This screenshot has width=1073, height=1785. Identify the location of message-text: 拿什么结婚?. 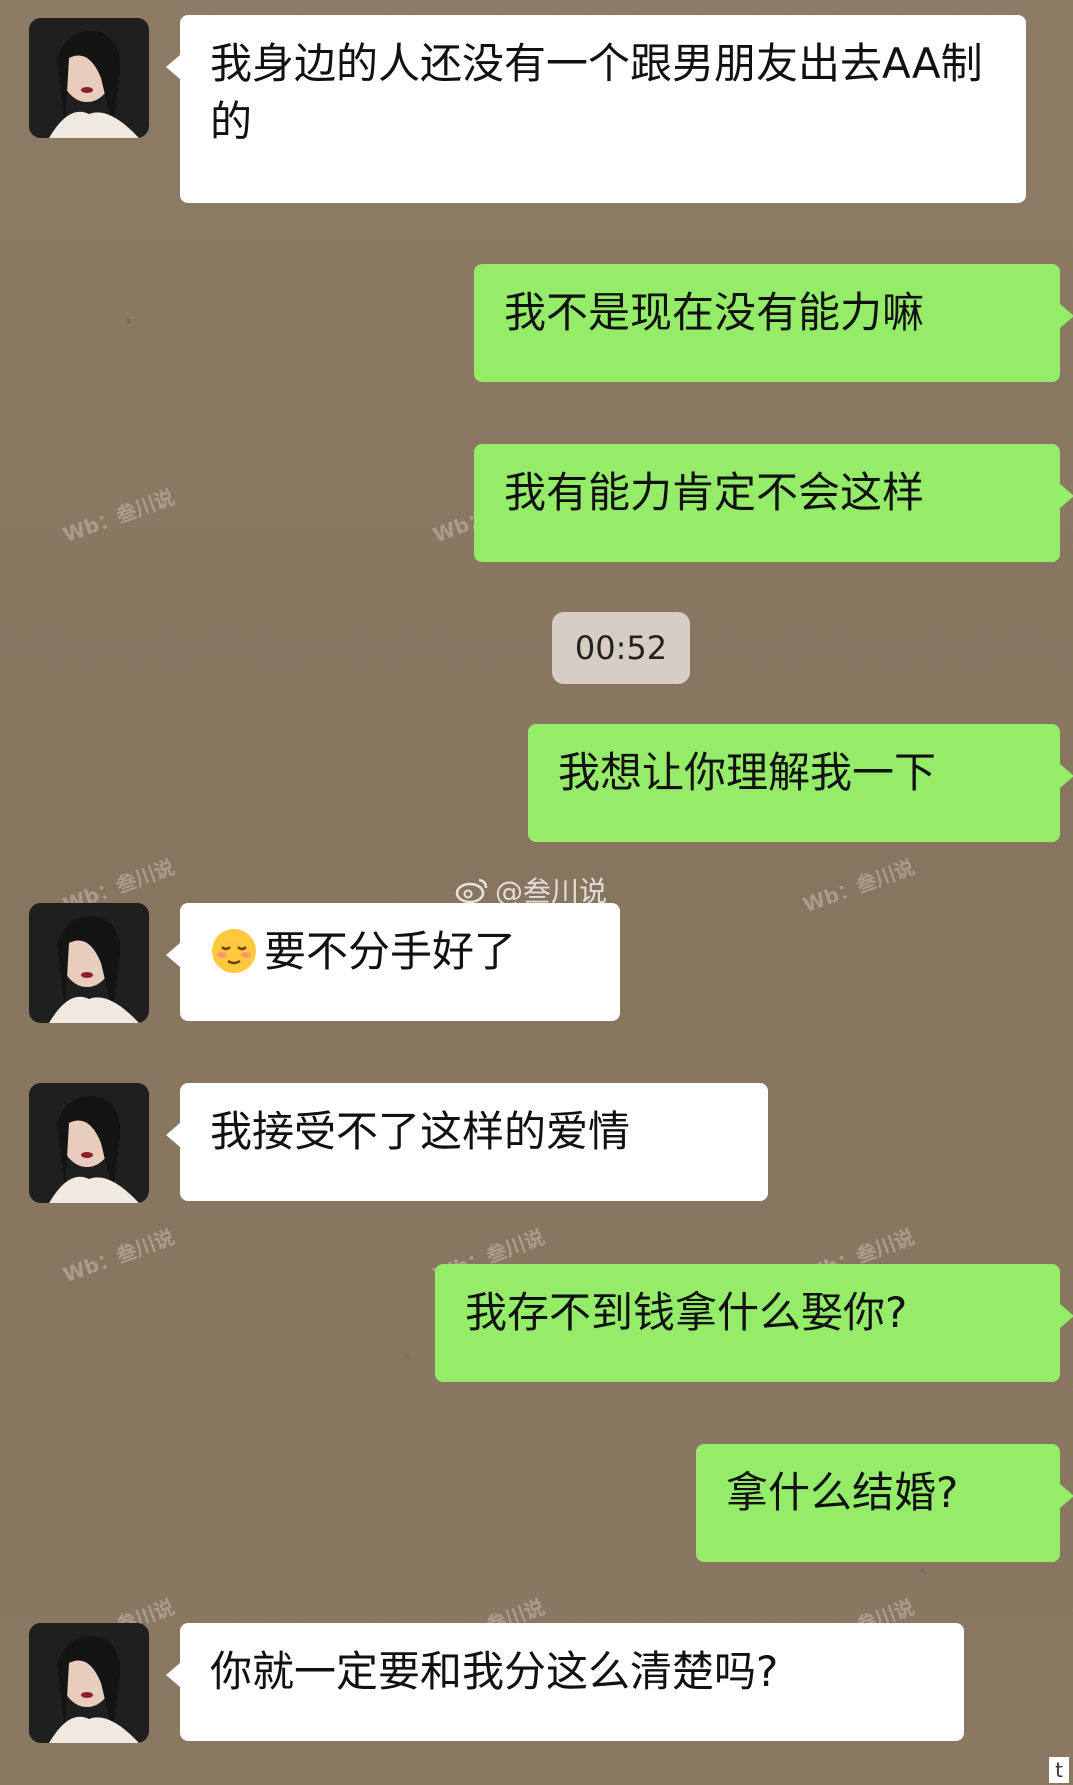
(842, 1492).